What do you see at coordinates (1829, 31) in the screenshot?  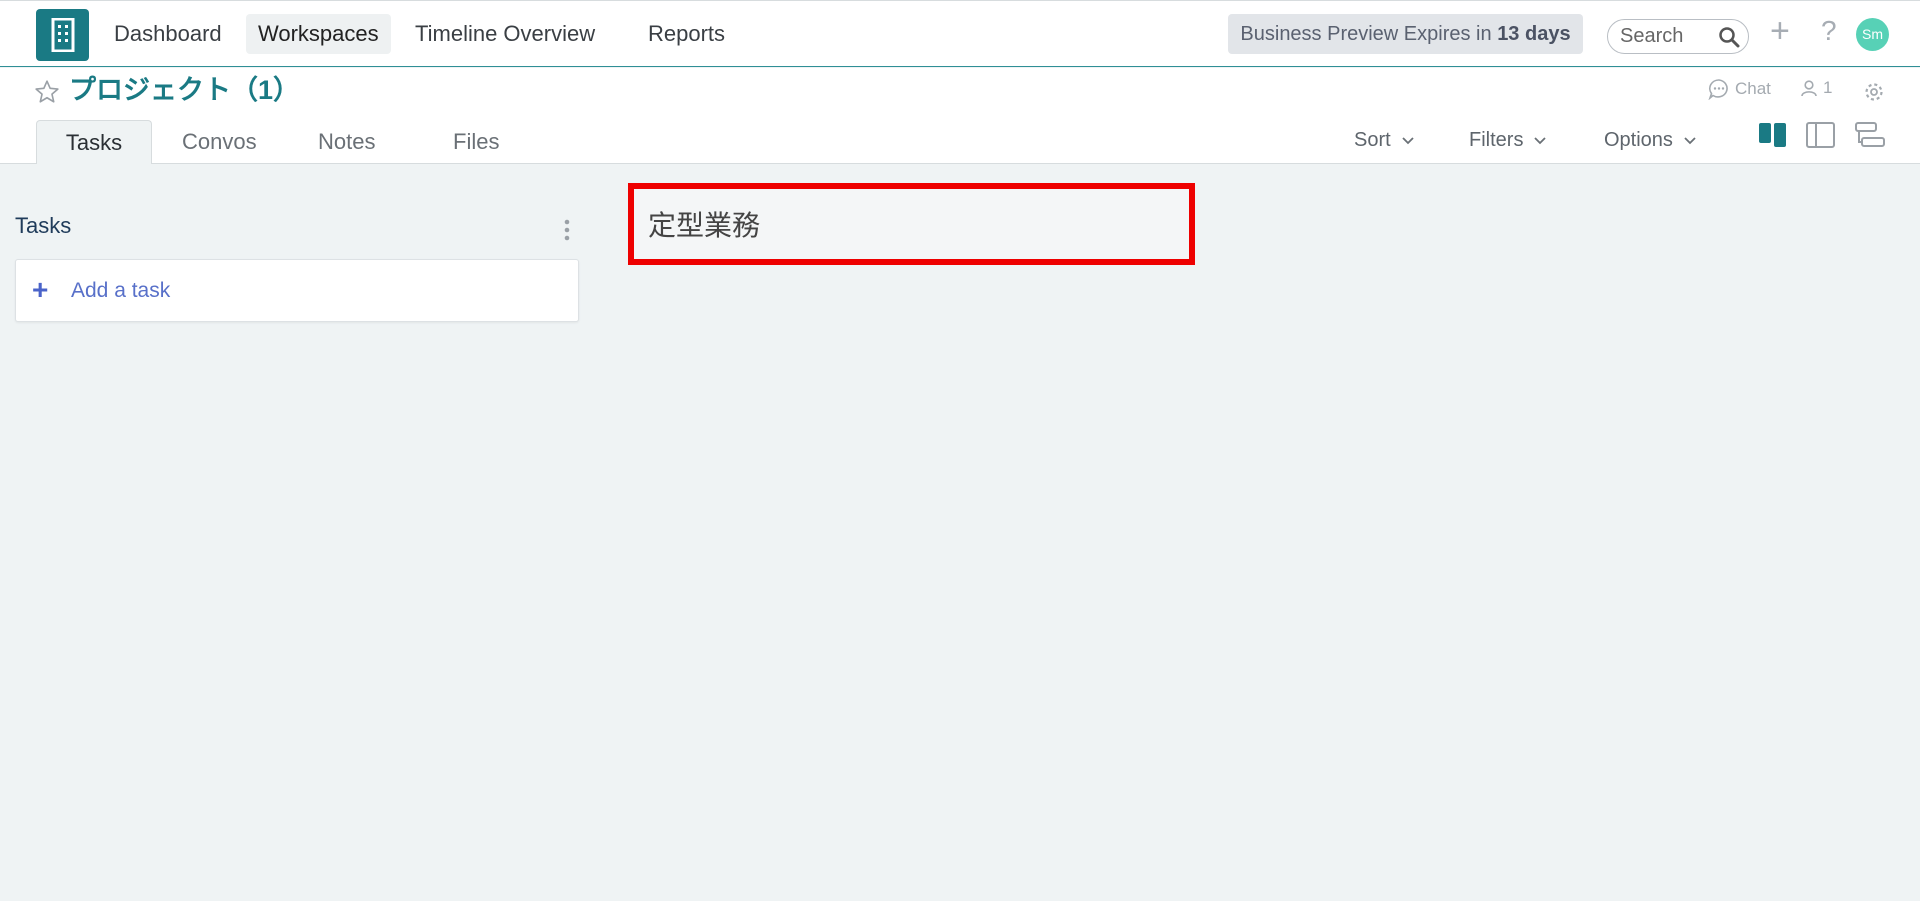 I see `help-icon: ?` at bounding box center [1829, 31].